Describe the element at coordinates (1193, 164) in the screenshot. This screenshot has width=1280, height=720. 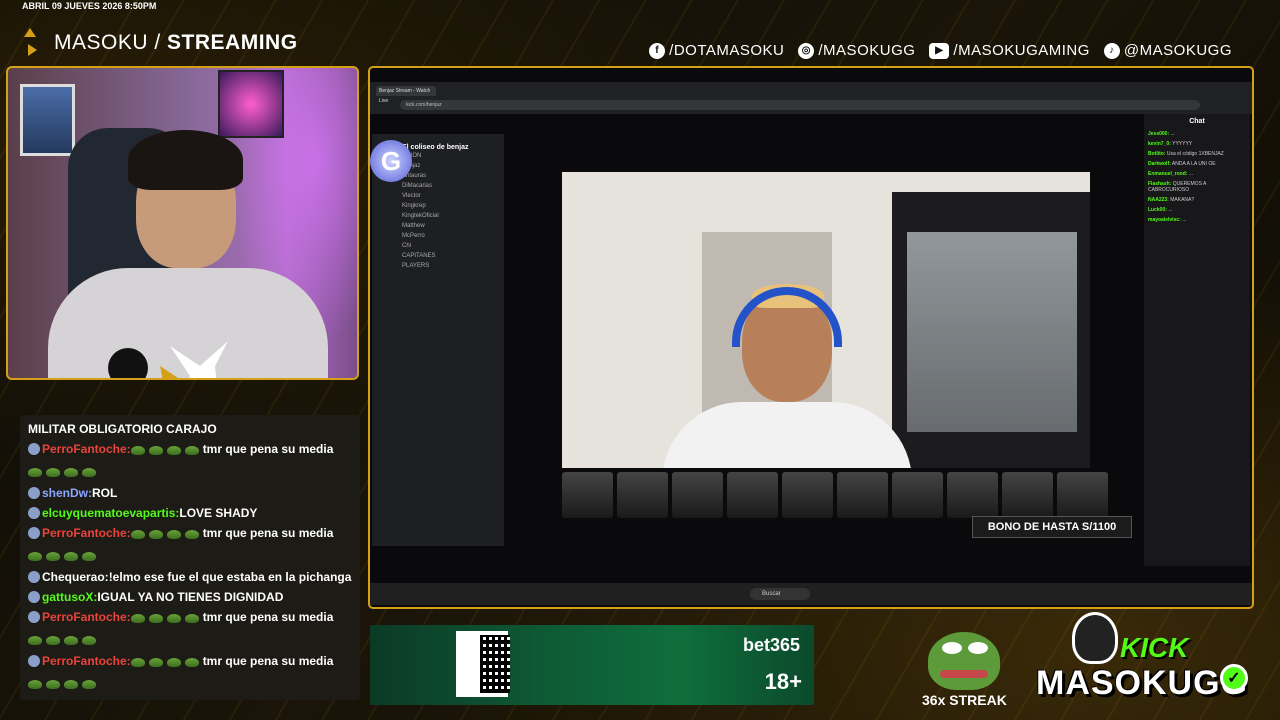
I see `kick-chat-text: ANDA A LA UNI OE` at that location.